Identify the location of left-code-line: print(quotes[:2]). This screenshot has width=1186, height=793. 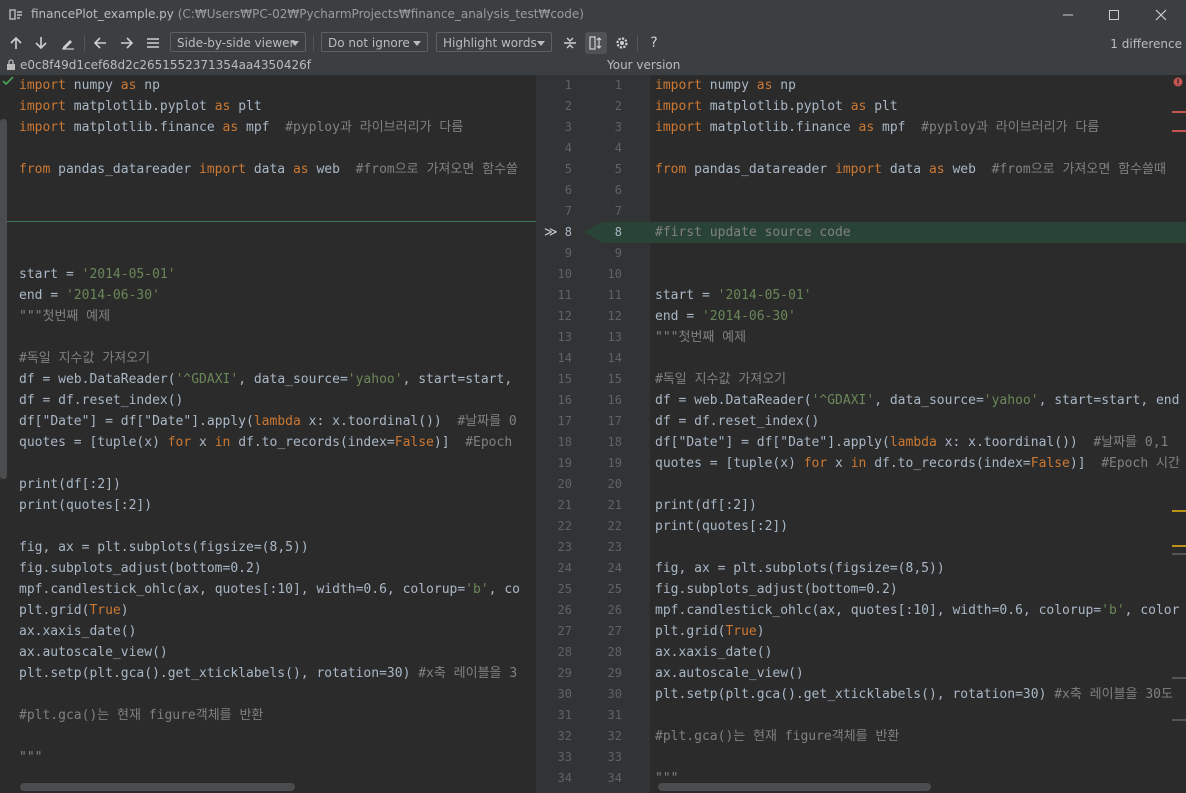
(85, 505).